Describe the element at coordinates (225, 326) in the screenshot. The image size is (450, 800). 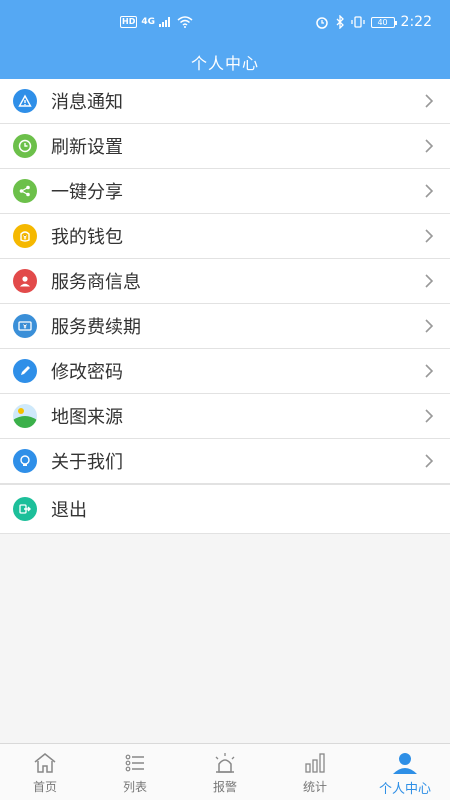
I see `menu-item-service-renewal: 服务费续期` at that location.